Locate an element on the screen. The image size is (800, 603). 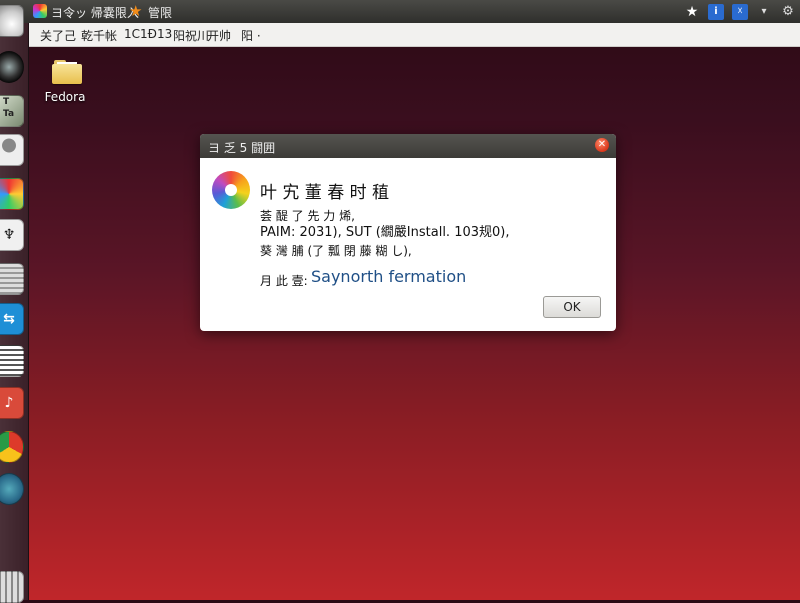
launcher-disc-icon is located at coordinates (12, 67).